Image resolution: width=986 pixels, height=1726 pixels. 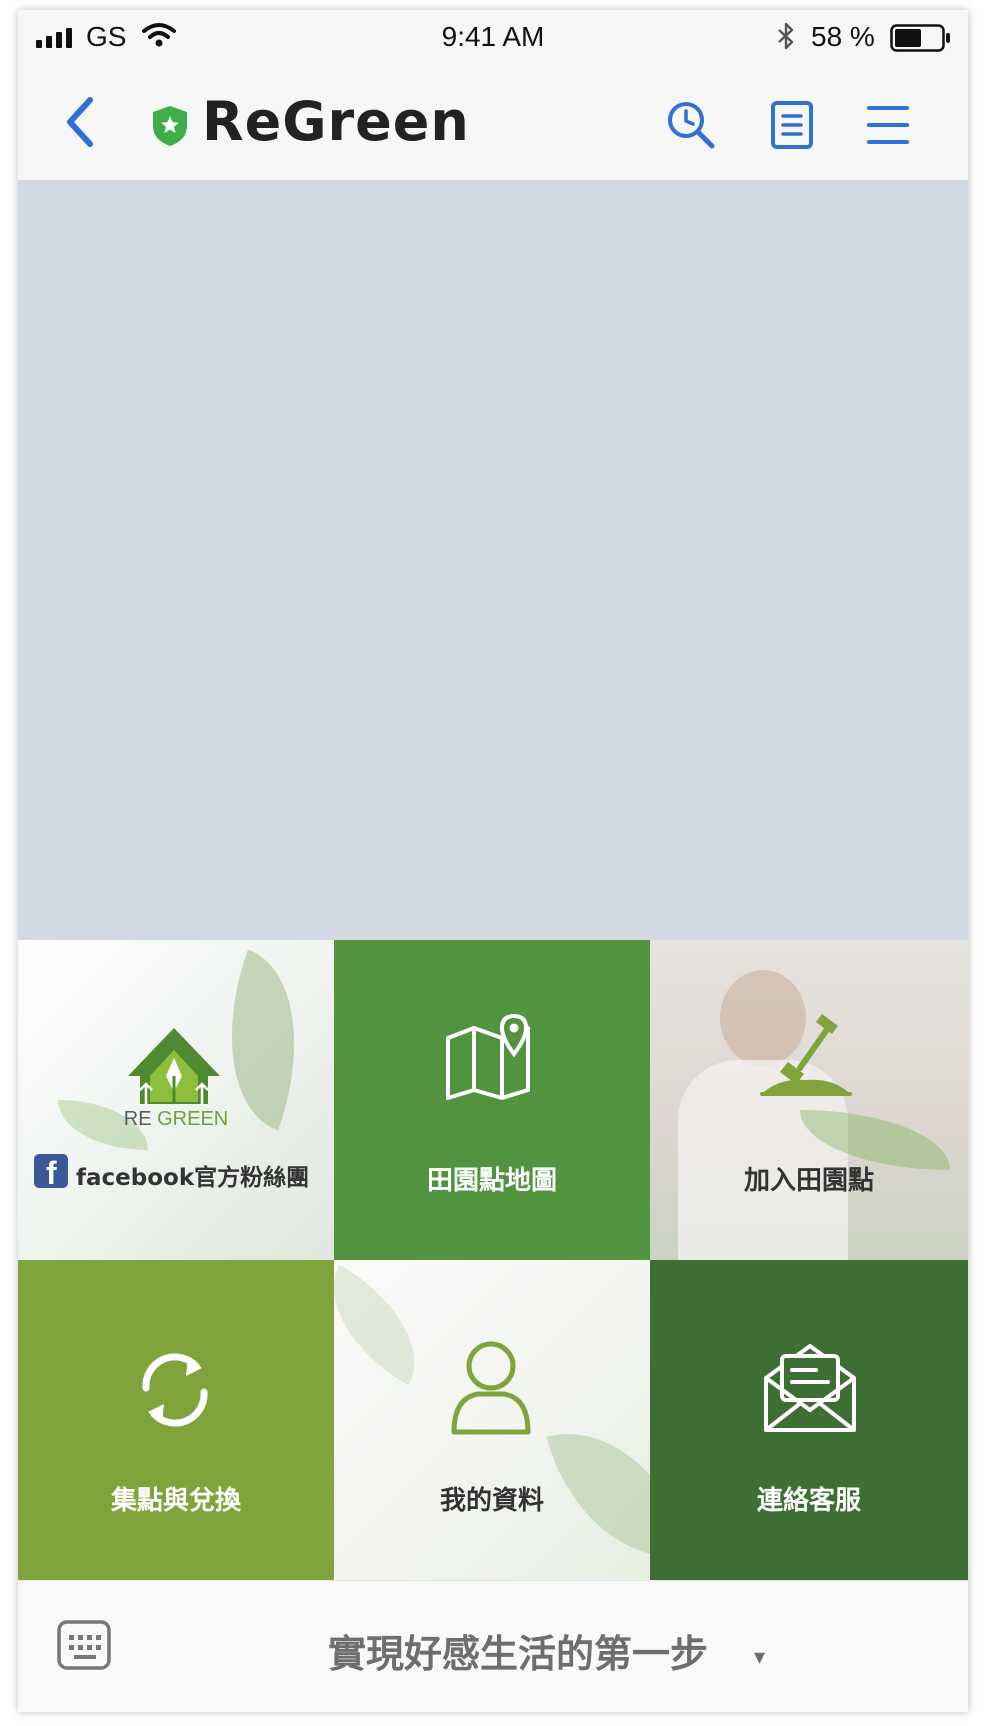 I want to click on tile-contact-service: 連絡客服, so click(x=809, y=1420).